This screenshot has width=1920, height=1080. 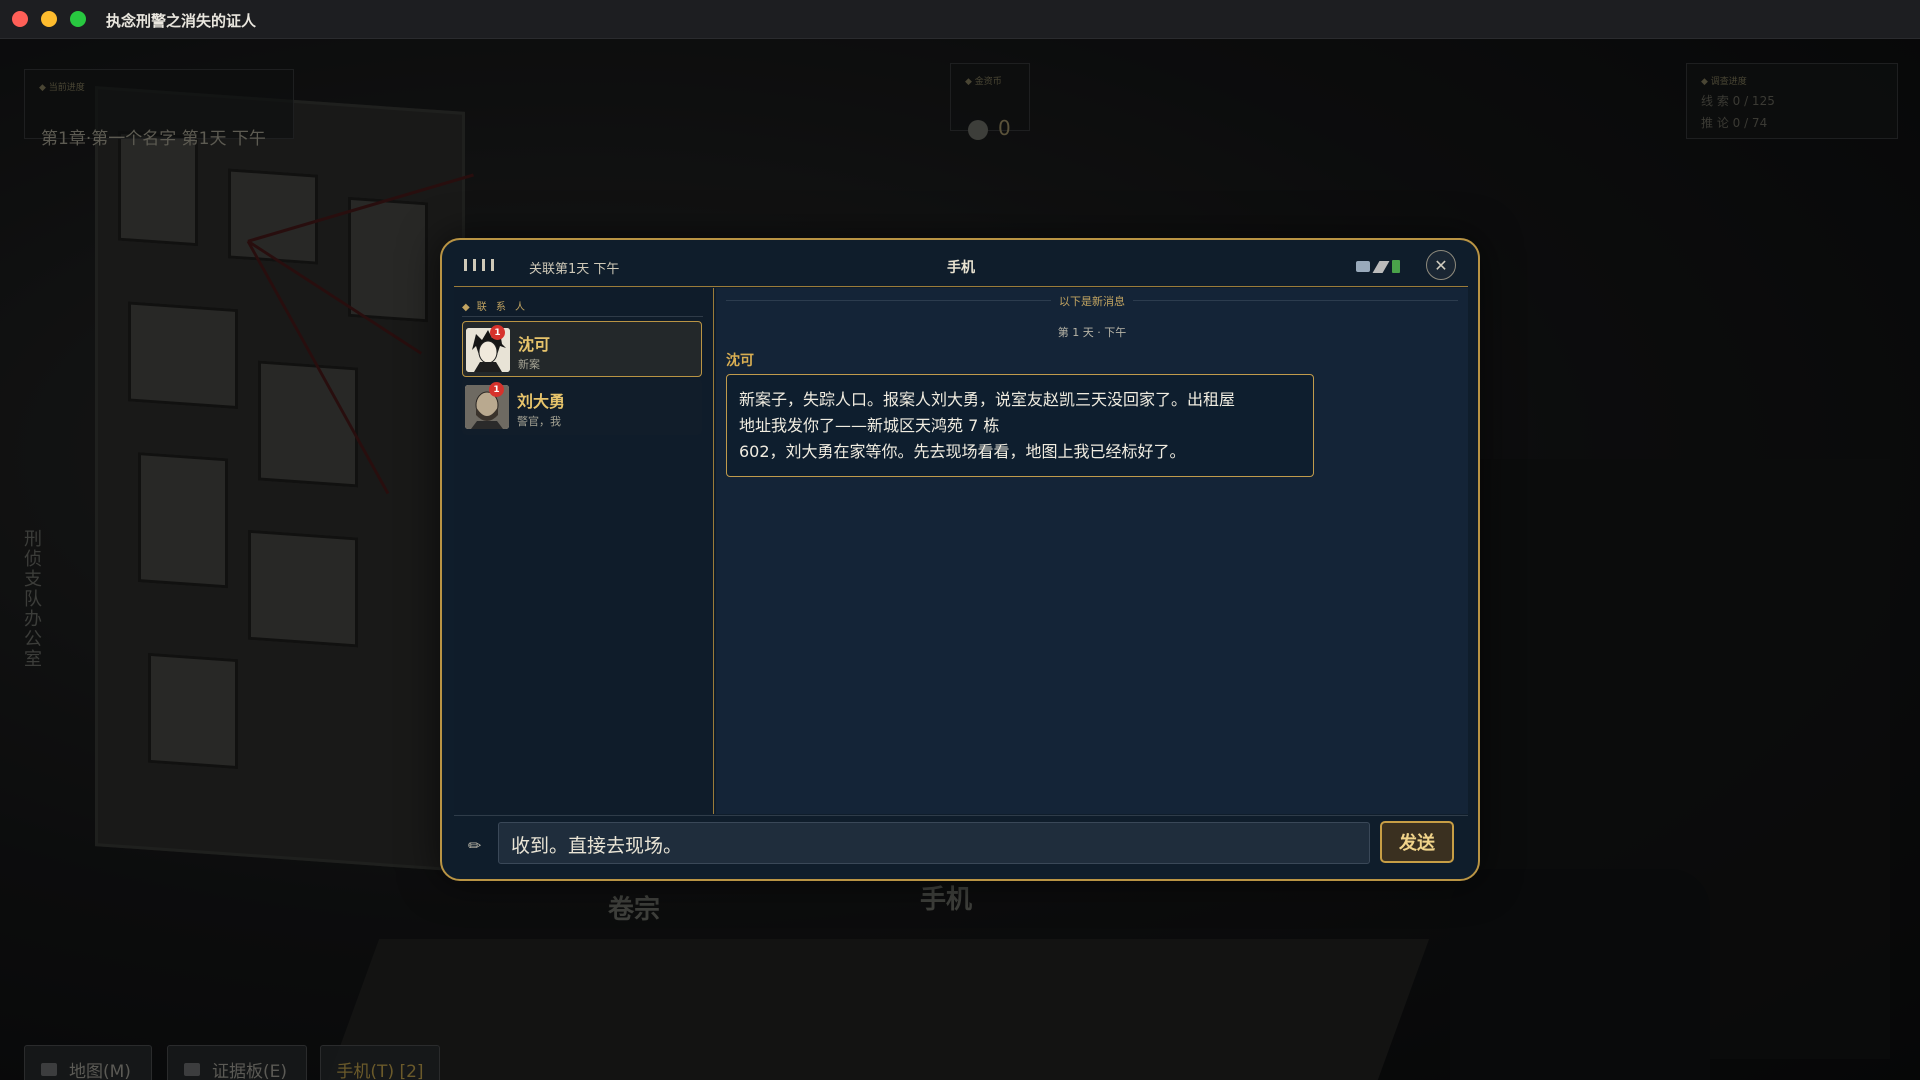 What do you see at coordinates (987, 399) in the screenshot?
I see `message-line-1: 新案子，失踪人口。报案人刘大勇，说室友赵凯三天没回家了。出租屋` at bounding box center [987, 399].